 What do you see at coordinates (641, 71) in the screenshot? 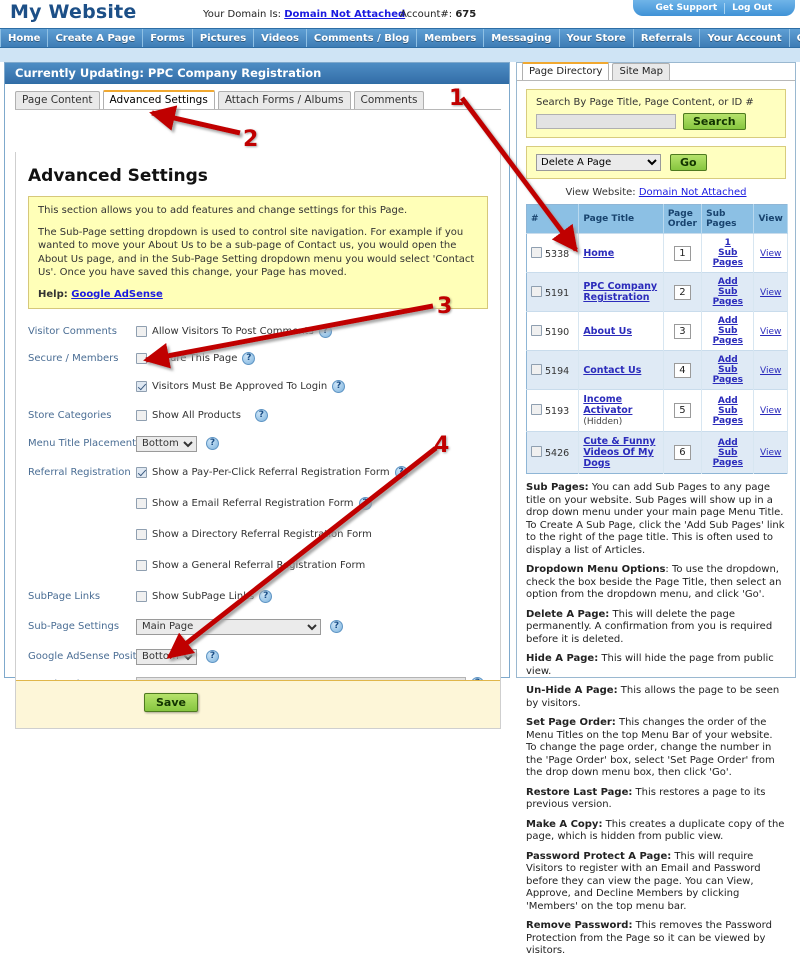
I see `tab-site-map: Site Map` at bounding box center [641, 71].